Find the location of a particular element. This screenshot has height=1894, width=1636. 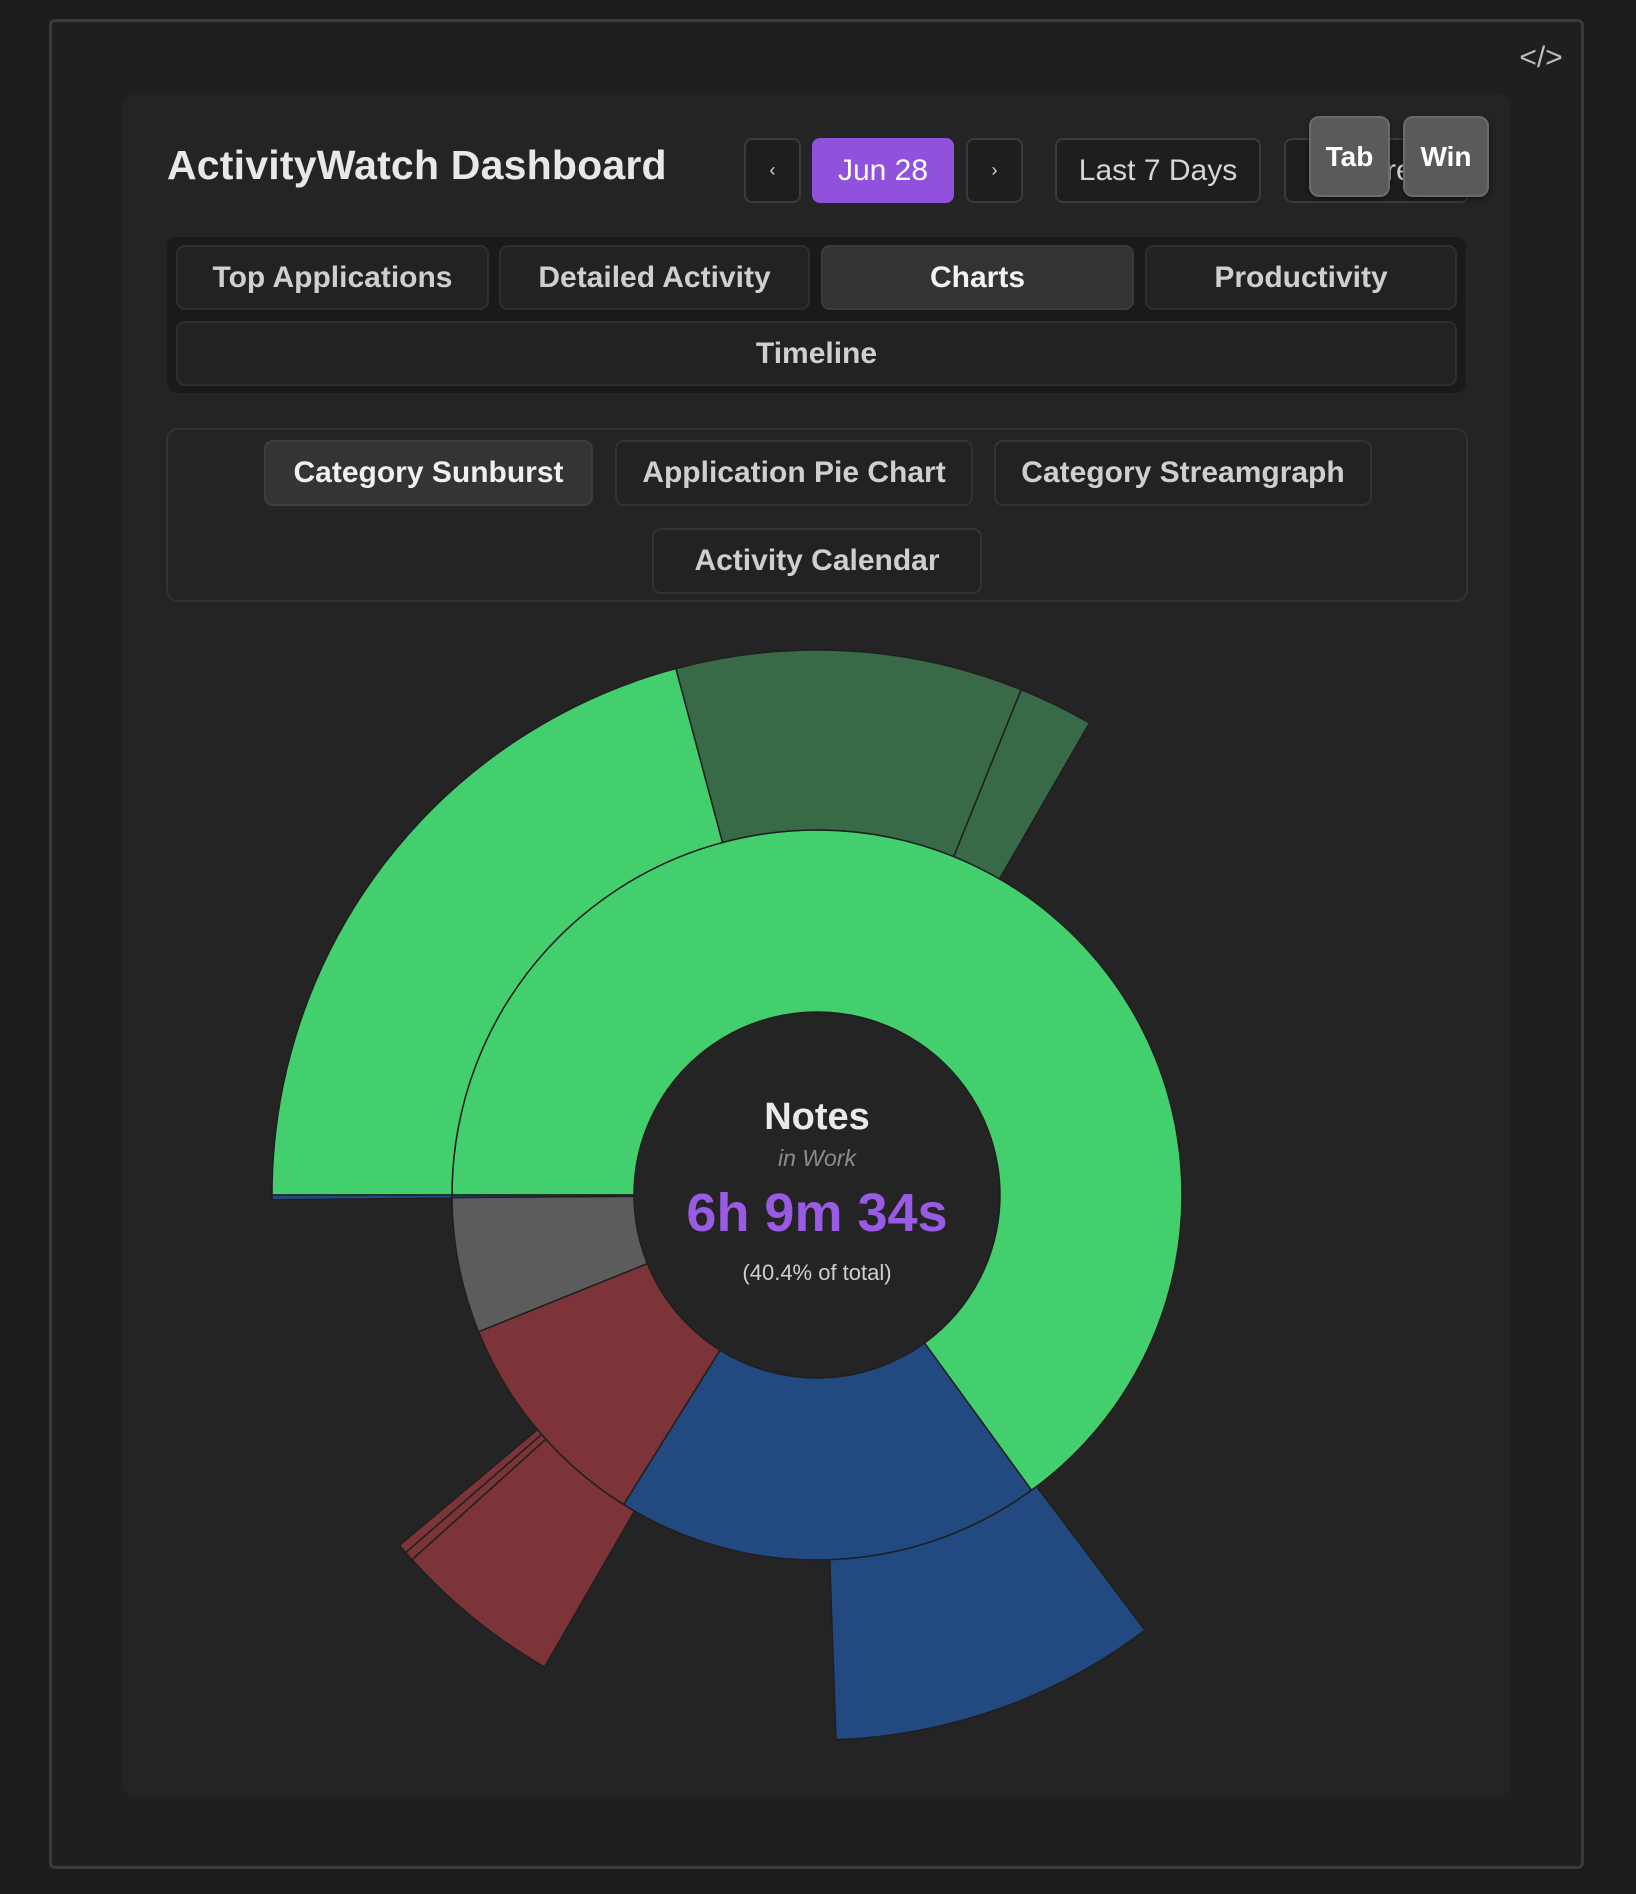

sunburst-center-label: Notes in Work 6h 9m 34s (40.4% of total) is located at coordinates (817, 1191).